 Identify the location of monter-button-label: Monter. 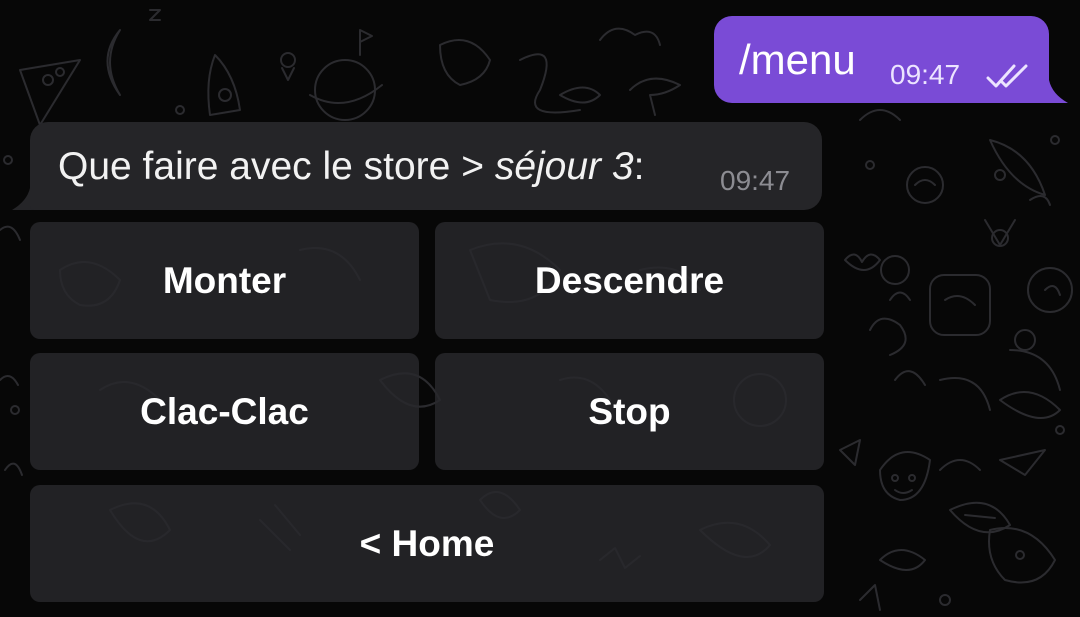
(224, 280).